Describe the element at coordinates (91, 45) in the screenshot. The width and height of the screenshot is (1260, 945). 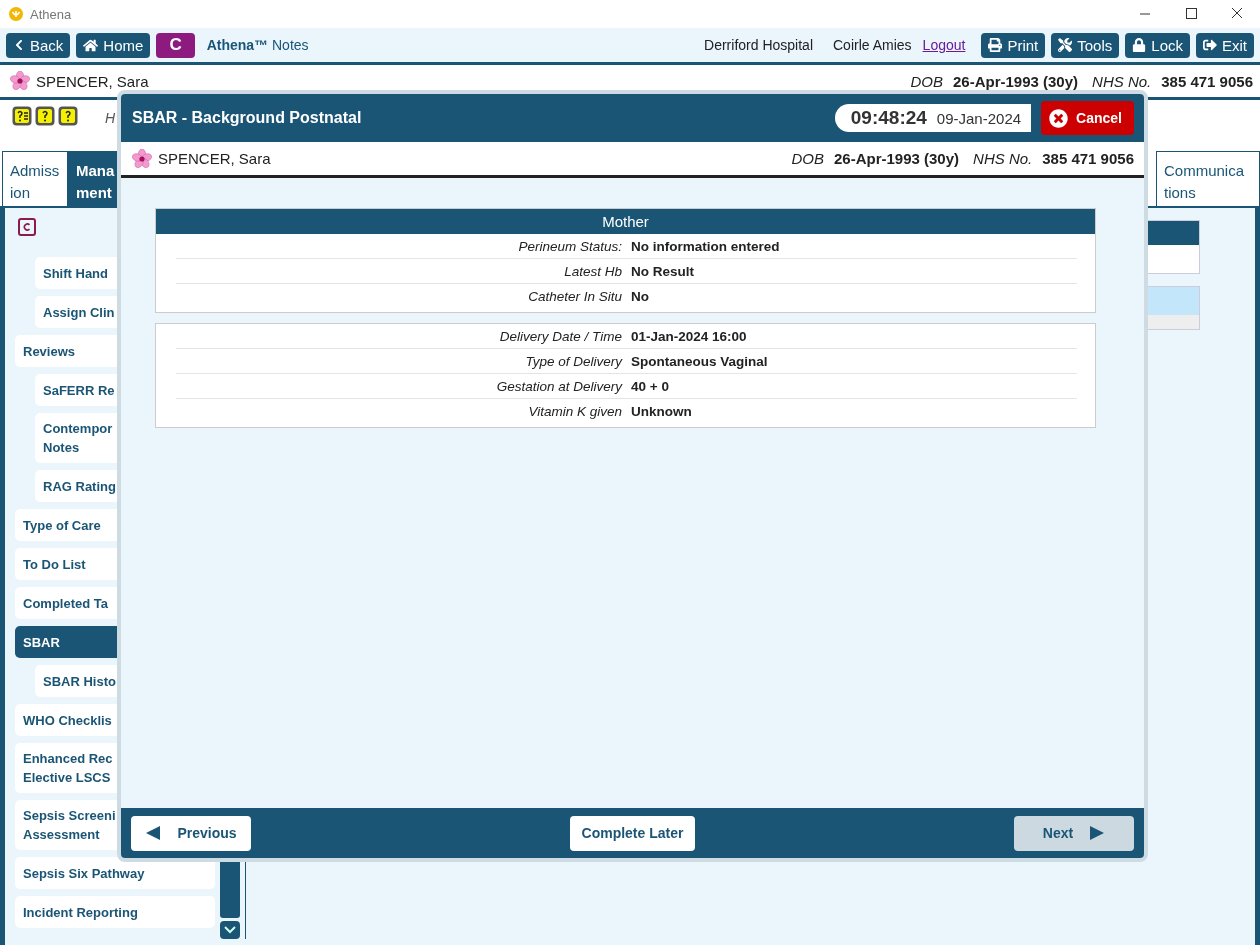
I see `home-icon` at that location.